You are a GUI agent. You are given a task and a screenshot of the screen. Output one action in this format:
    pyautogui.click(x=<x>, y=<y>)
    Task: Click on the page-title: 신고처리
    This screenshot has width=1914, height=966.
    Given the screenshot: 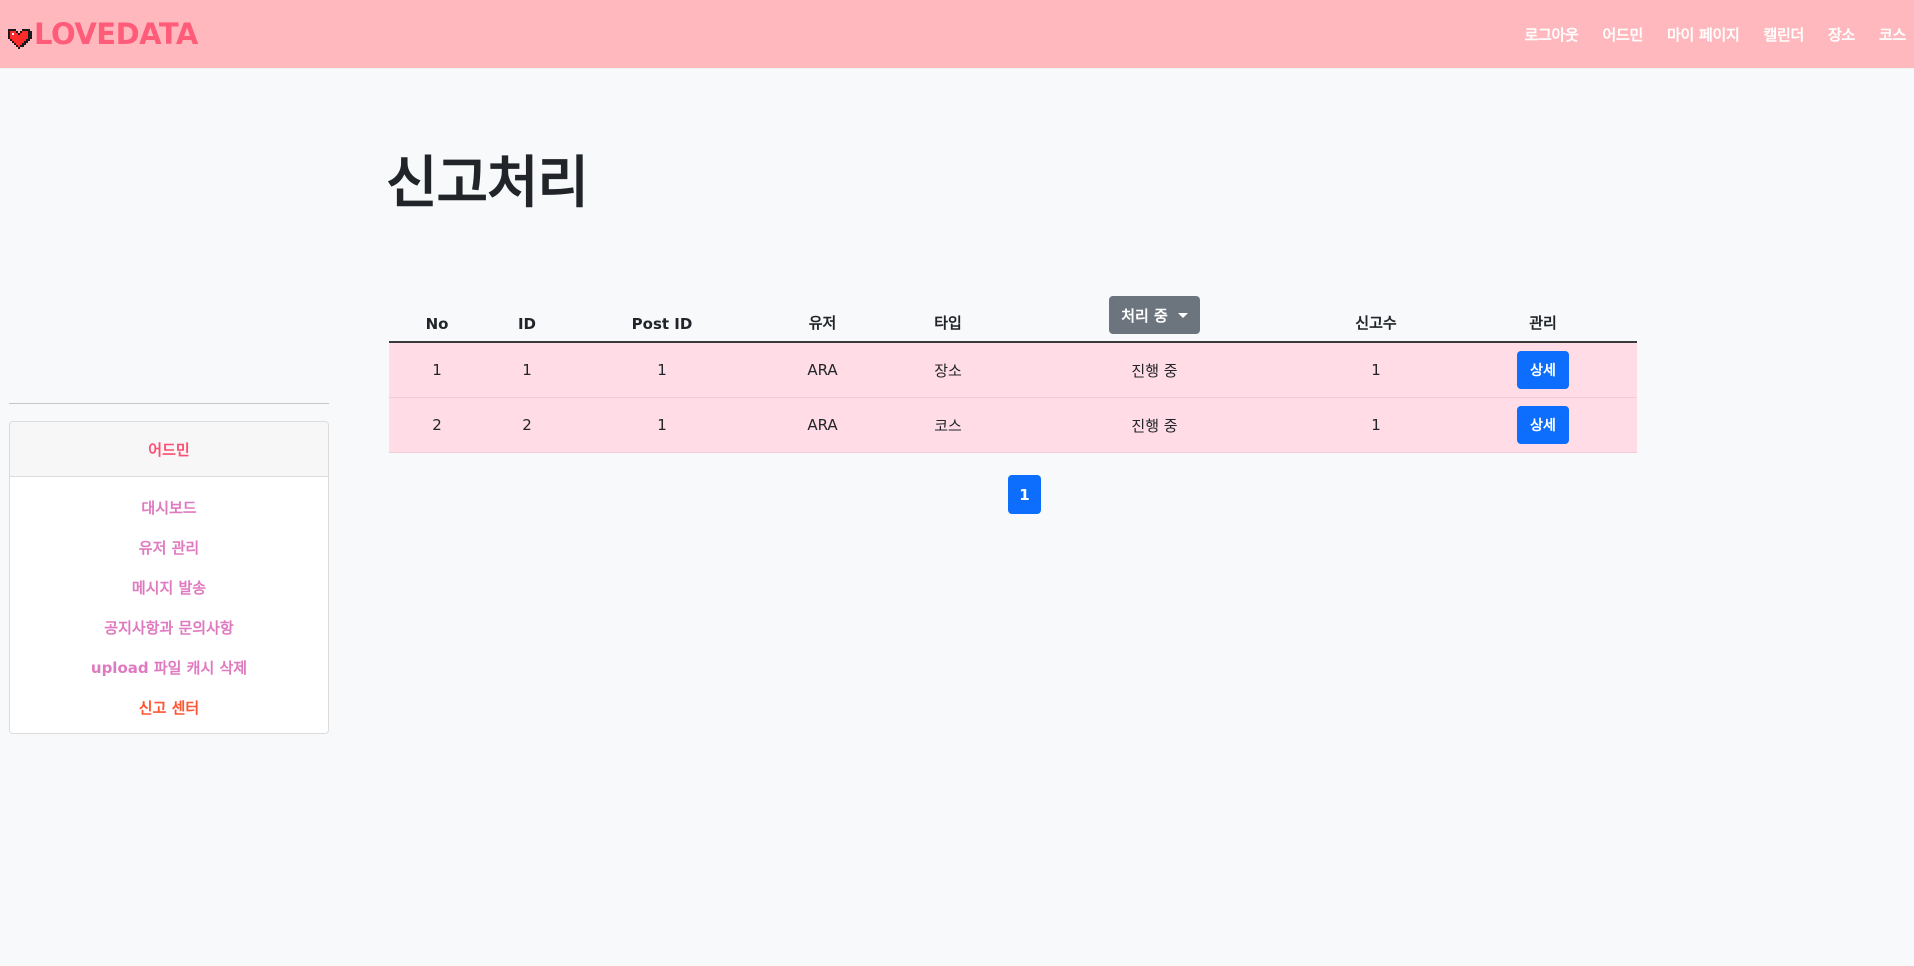 What is the action you would take?
    pyautogui.click(x=487, y=183)
    